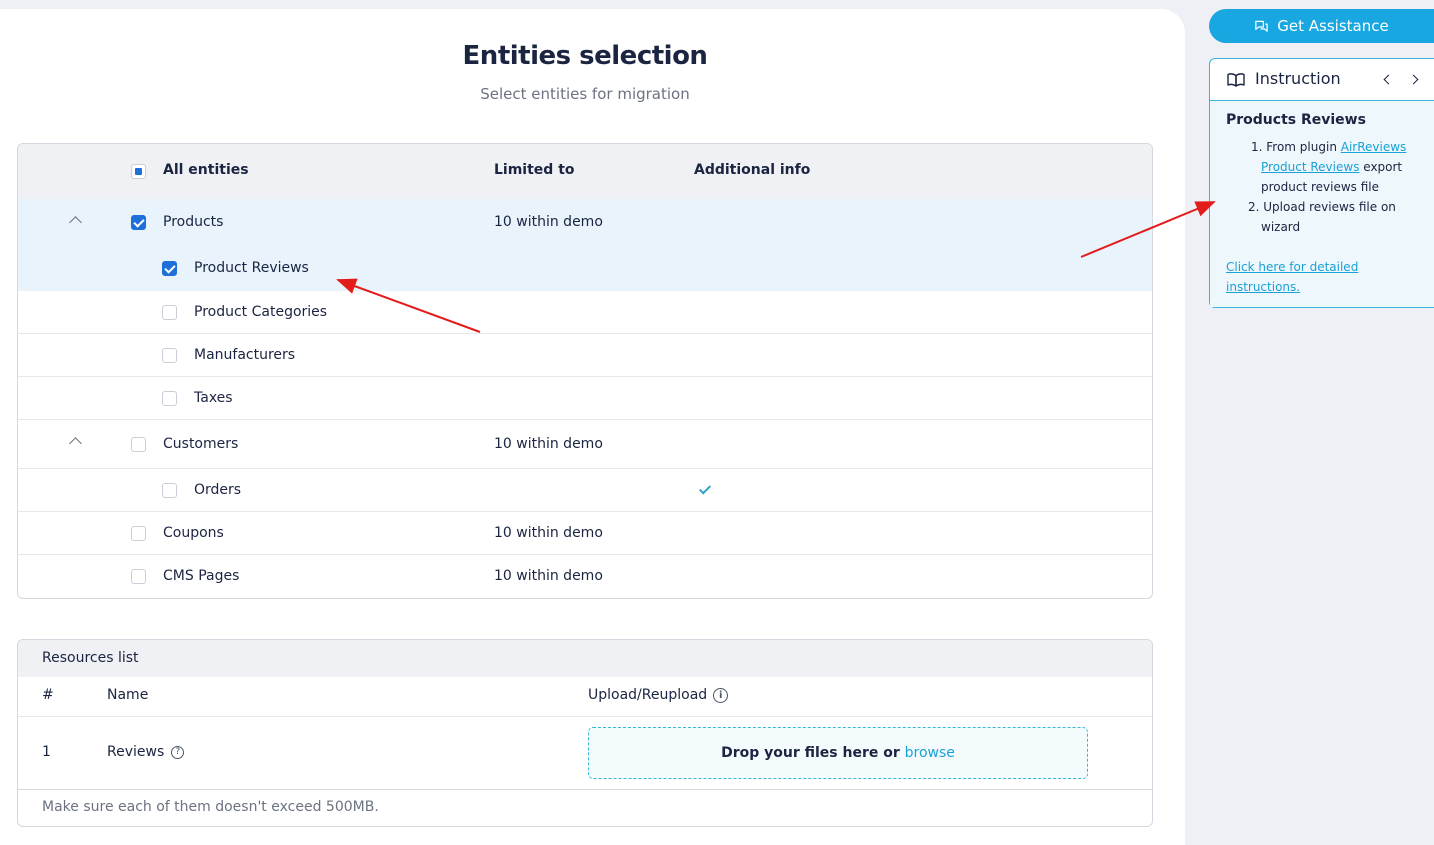  What do you see at coordinates (585, 56) in the screenshot?
I see `page-title: Entities selection` at bounding box center [585, 56].